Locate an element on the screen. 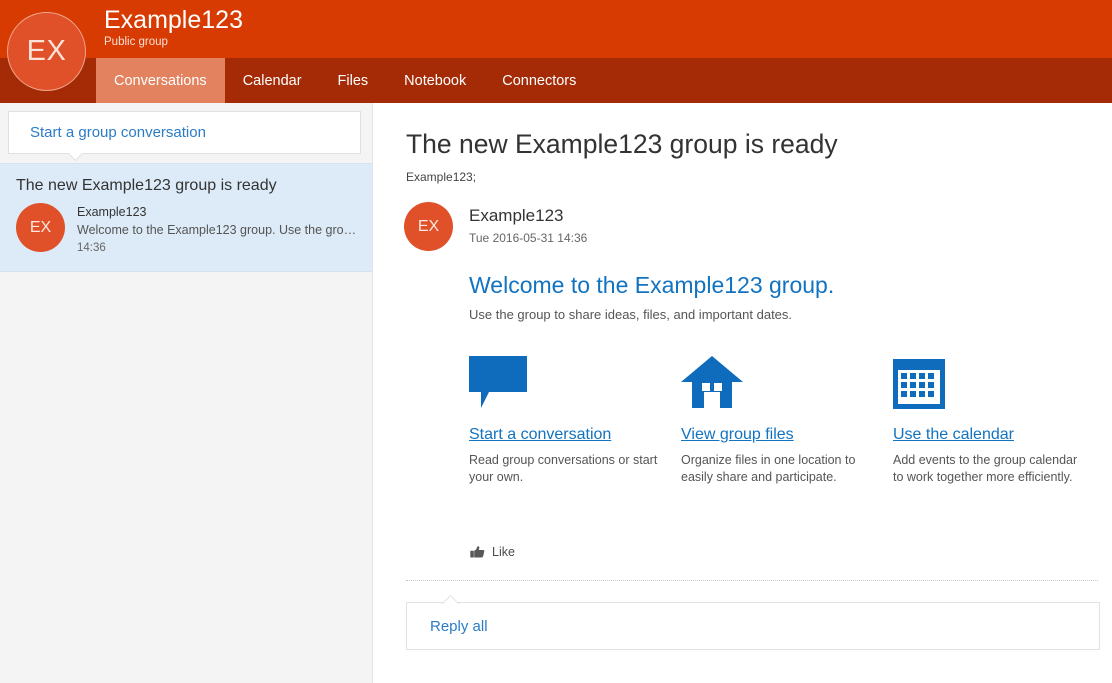  message-recipients: Example123; is located at coordinates (441, 177).